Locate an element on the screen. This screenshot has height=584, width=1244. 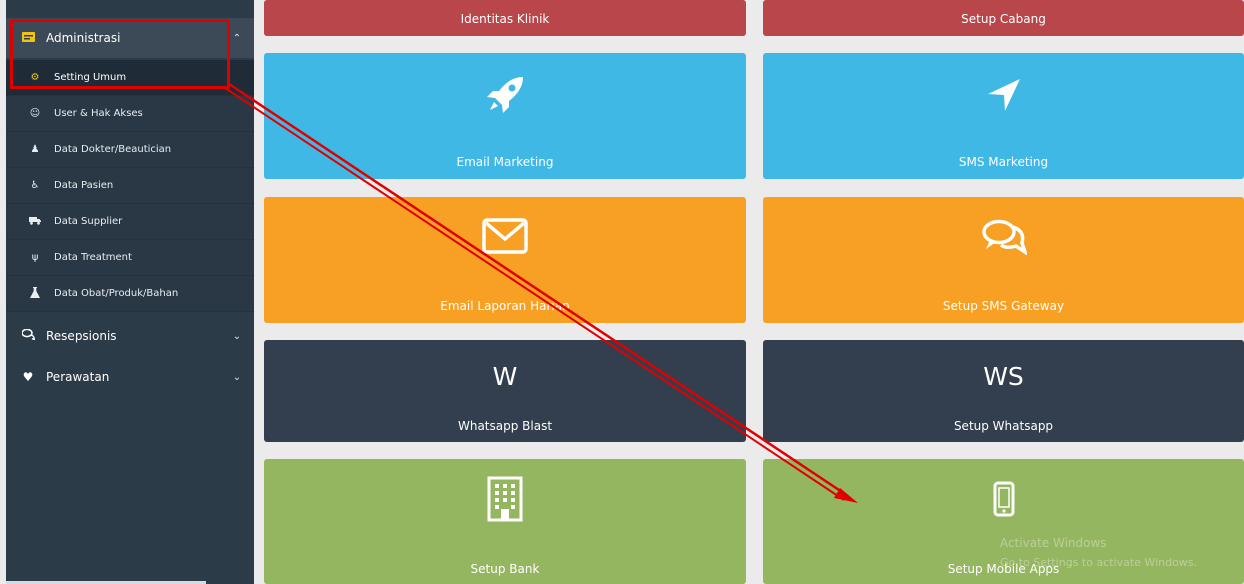
tile-setup-cabang: Setup Cabang is located at coordinates (1003, 18).